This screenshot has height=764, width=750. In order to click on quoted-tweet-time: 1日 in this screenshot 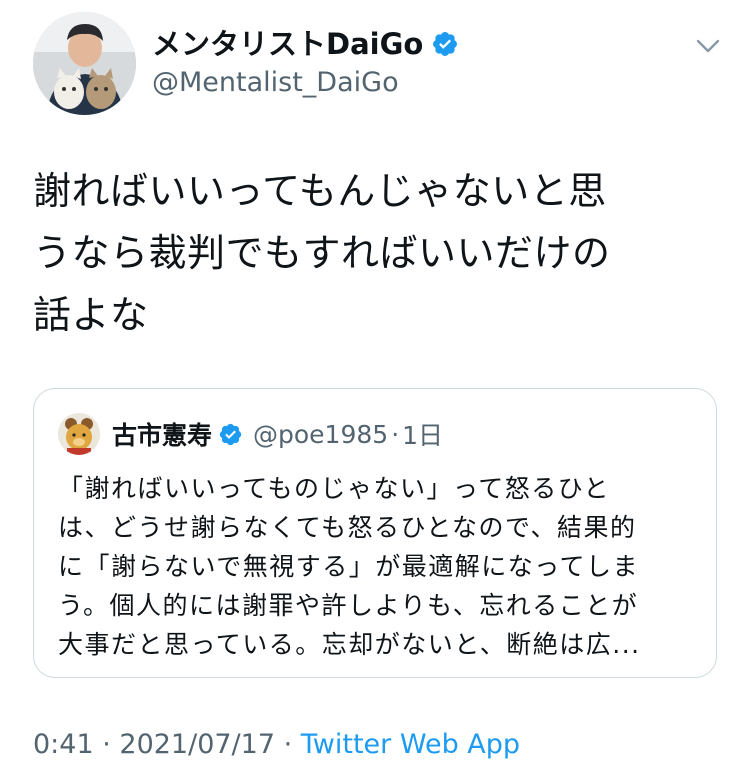, I will do `click(422, 434)`.